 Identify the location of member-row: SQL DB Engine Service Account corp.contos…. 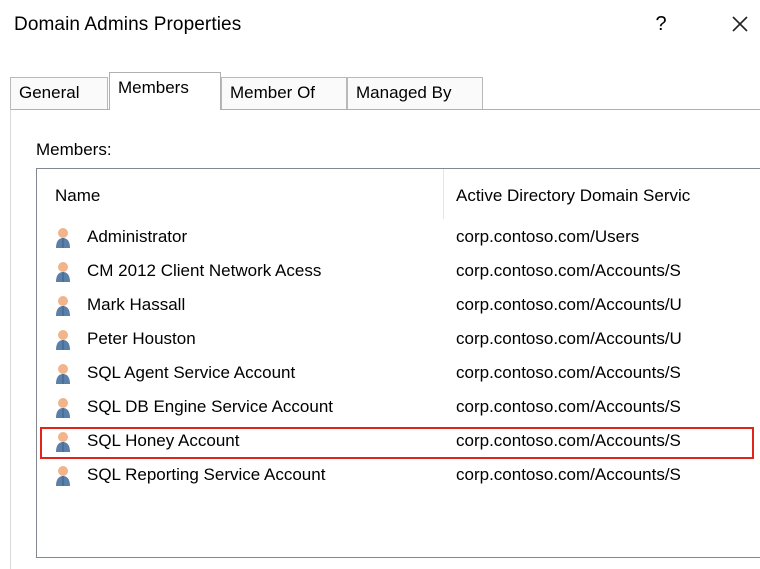
(398, 408).